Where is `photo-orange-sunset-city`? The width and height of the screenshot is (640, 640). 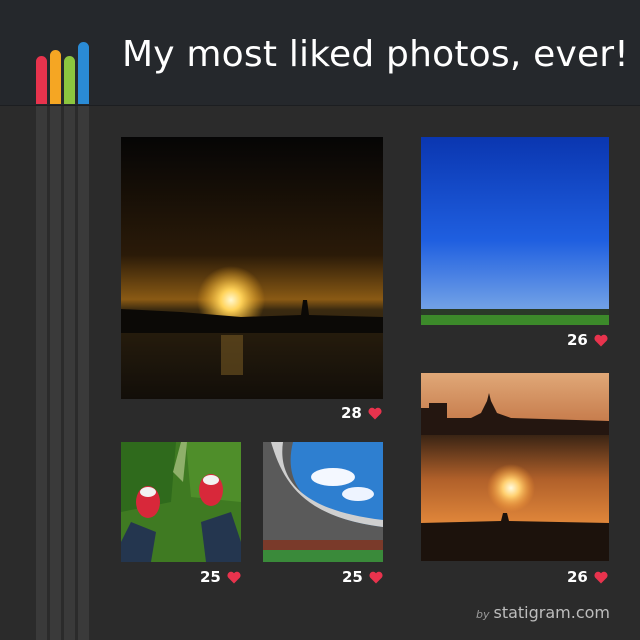 photo-orange-sunset-city is located at coordinates (515, 467).